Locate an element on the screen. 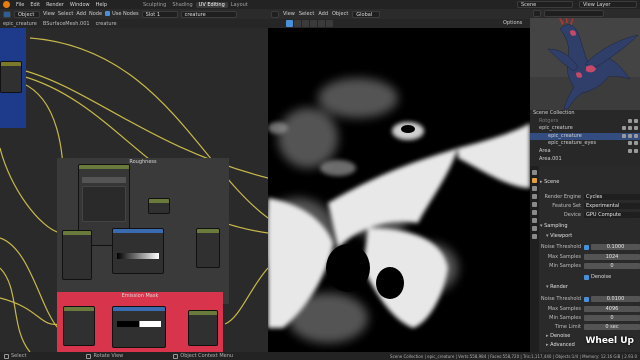 Image resolution: width=640 pixels, height=360 pixels. outliner-row-epic-creature-object: epic_creature is located at coordinates (585, 136).